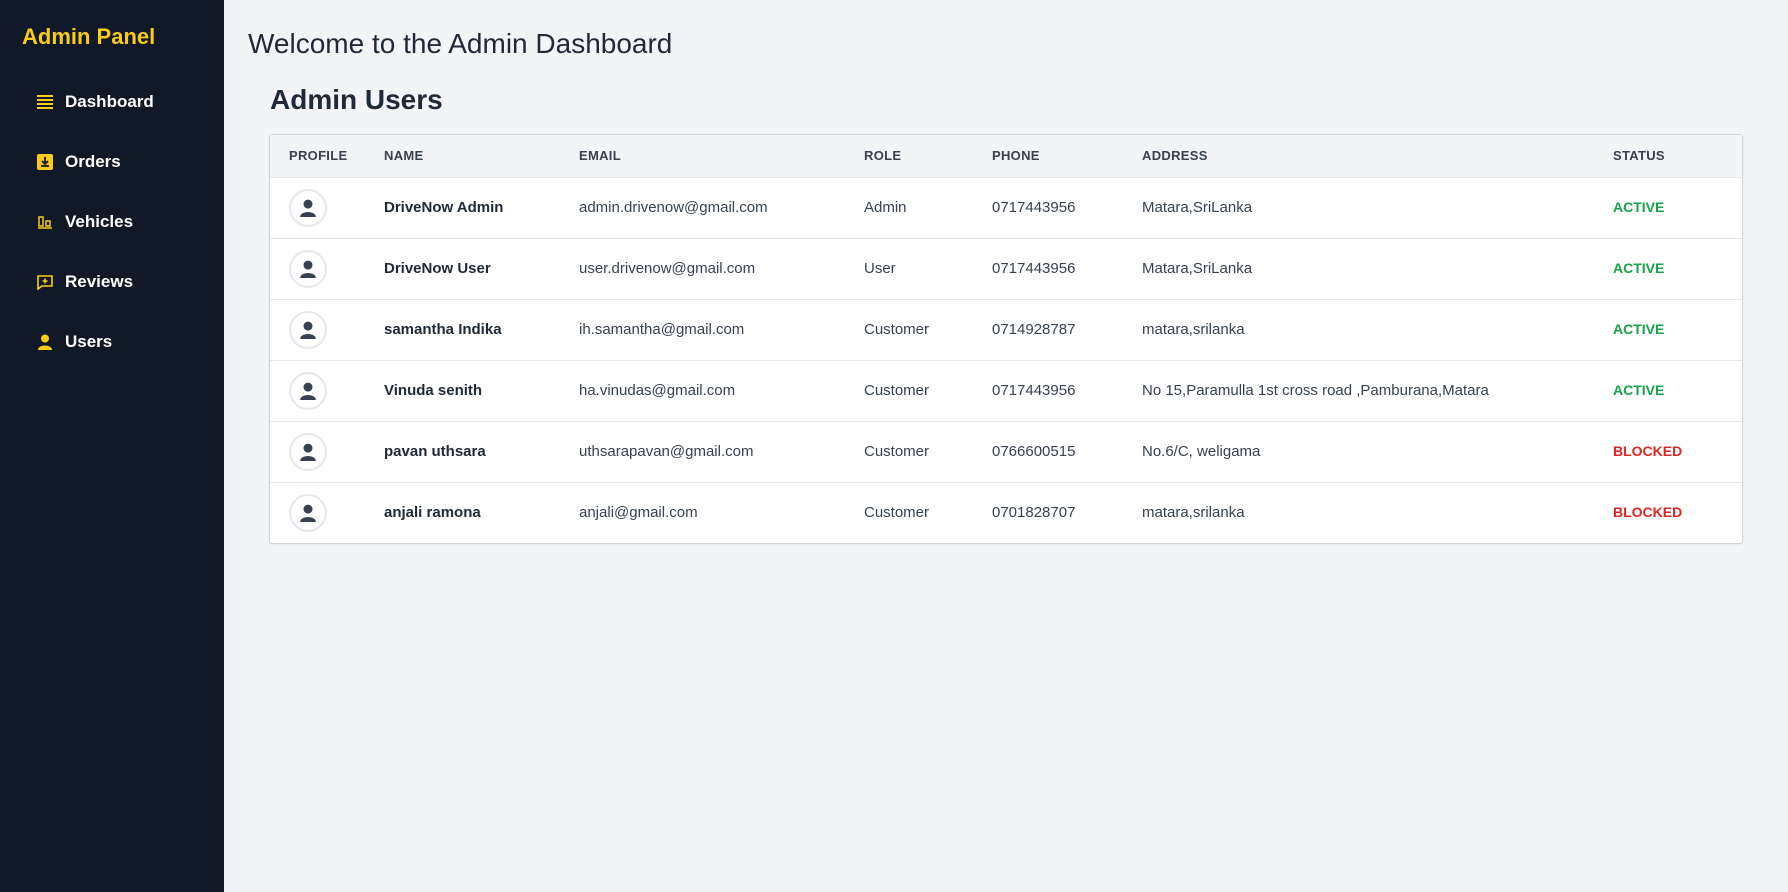  Describe the element at coordinates (45, 342) in the screenshot. I see `user-icon` at that location.